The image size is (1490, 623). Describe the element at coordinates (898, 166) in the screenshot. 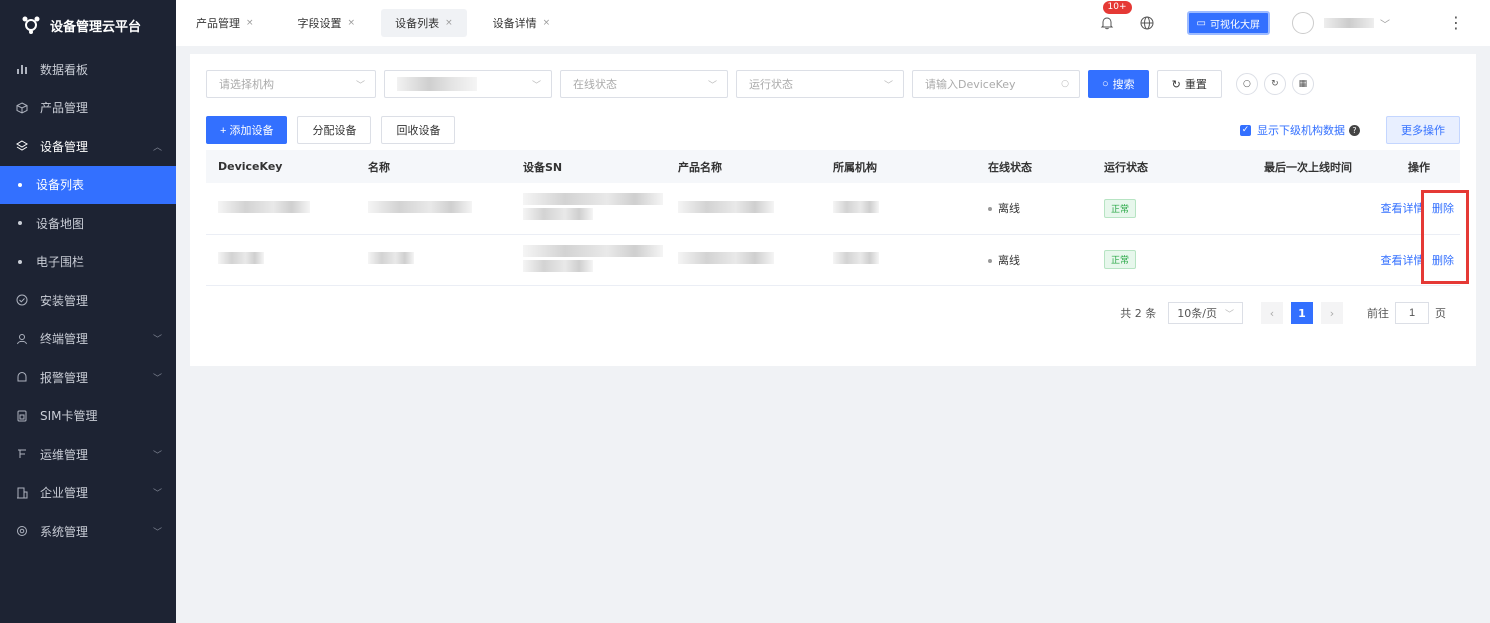

I see `col-org: 所属机构` at that location.